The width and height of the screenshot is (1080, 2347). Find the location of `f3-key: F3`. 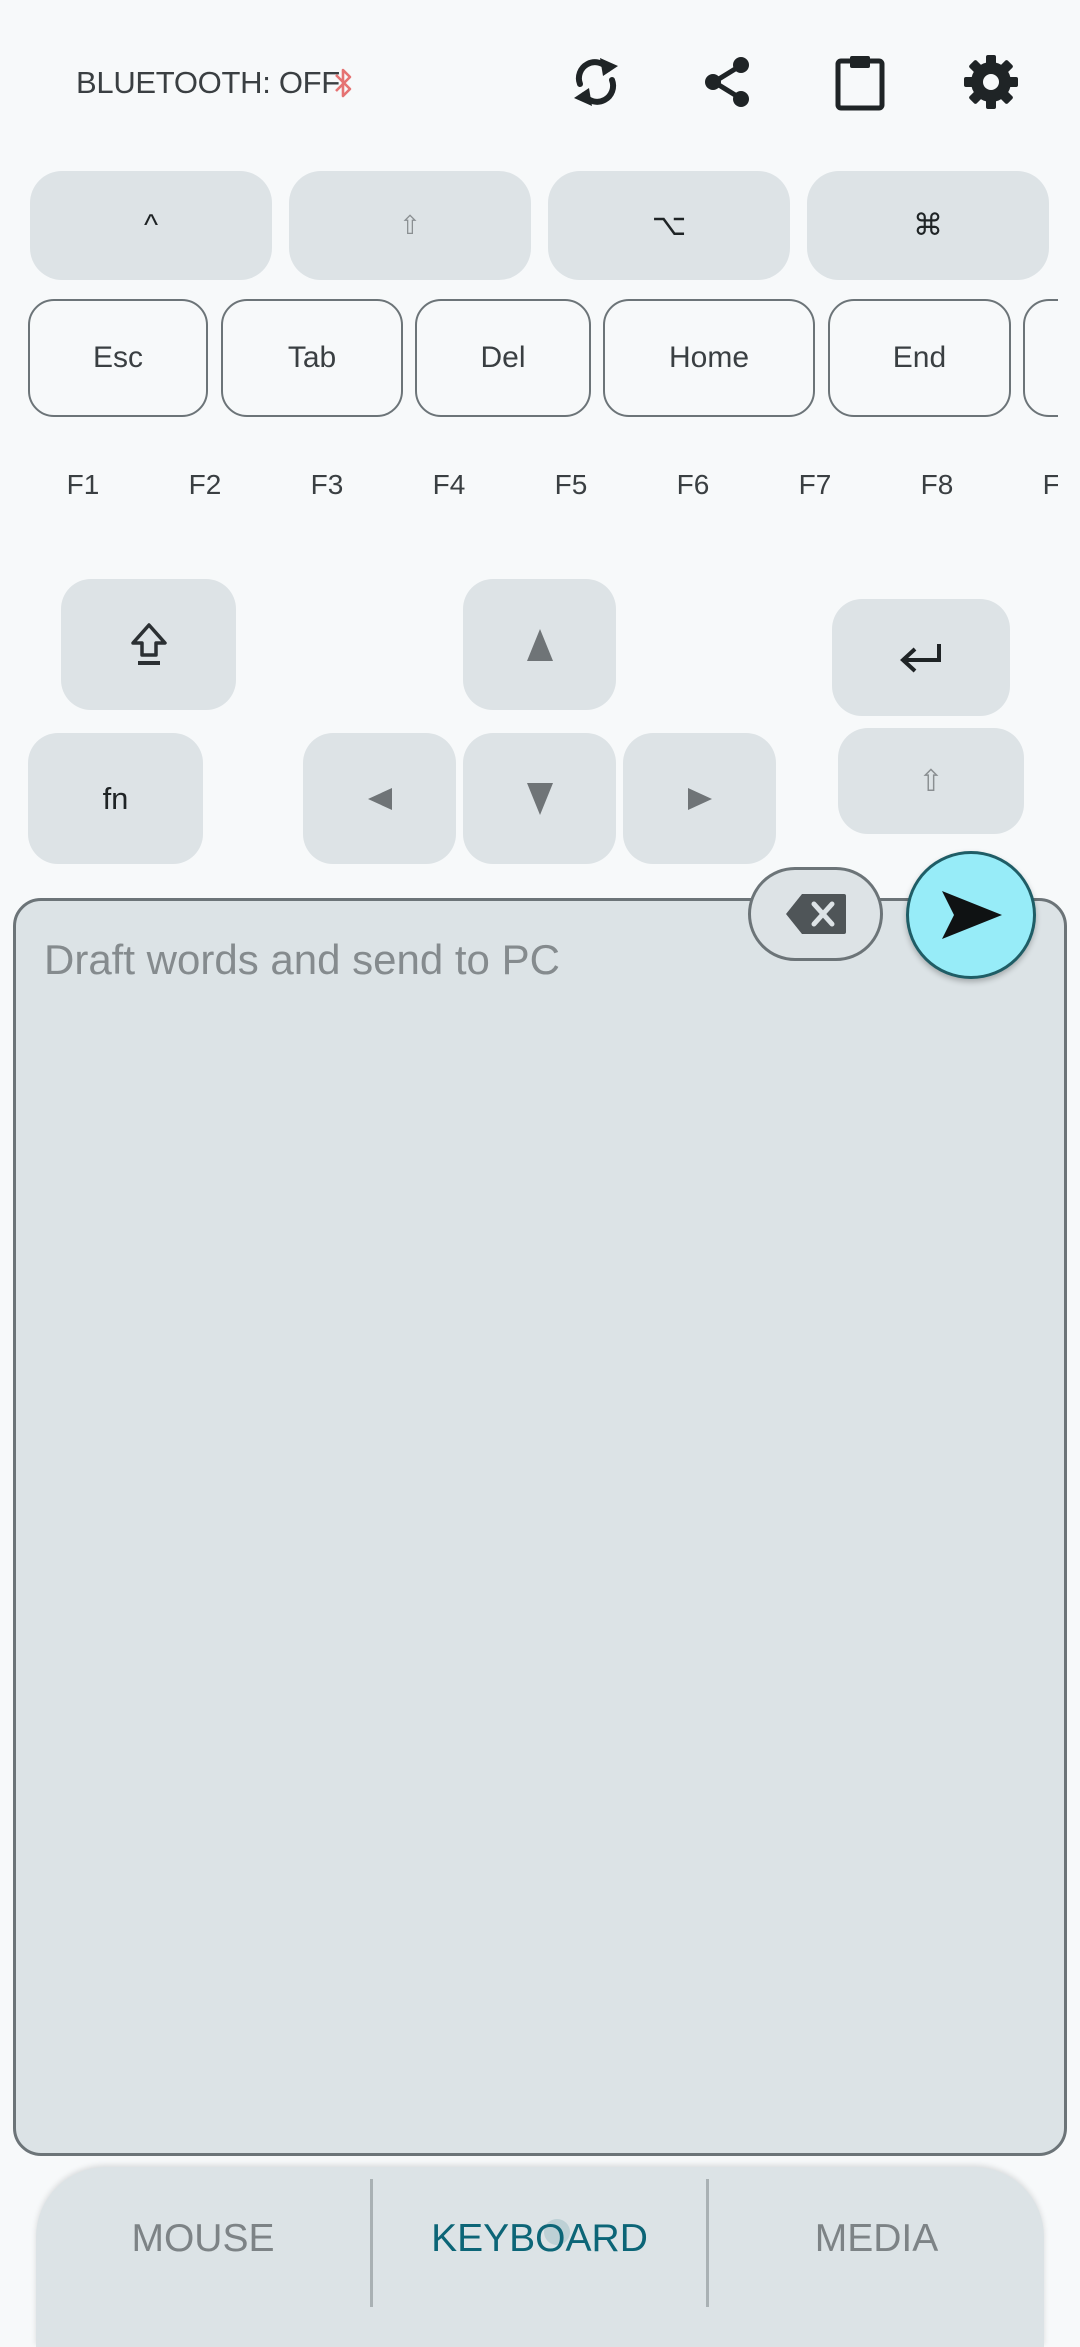

f3-key: F3 is located at coordinates (327, 485).